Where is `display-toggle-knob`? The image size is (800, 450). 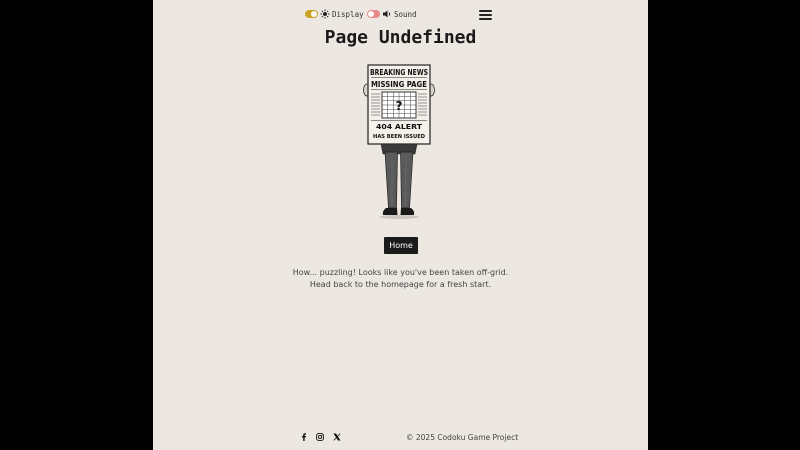
display-toggle-knob is located at coordinates (314, 14).